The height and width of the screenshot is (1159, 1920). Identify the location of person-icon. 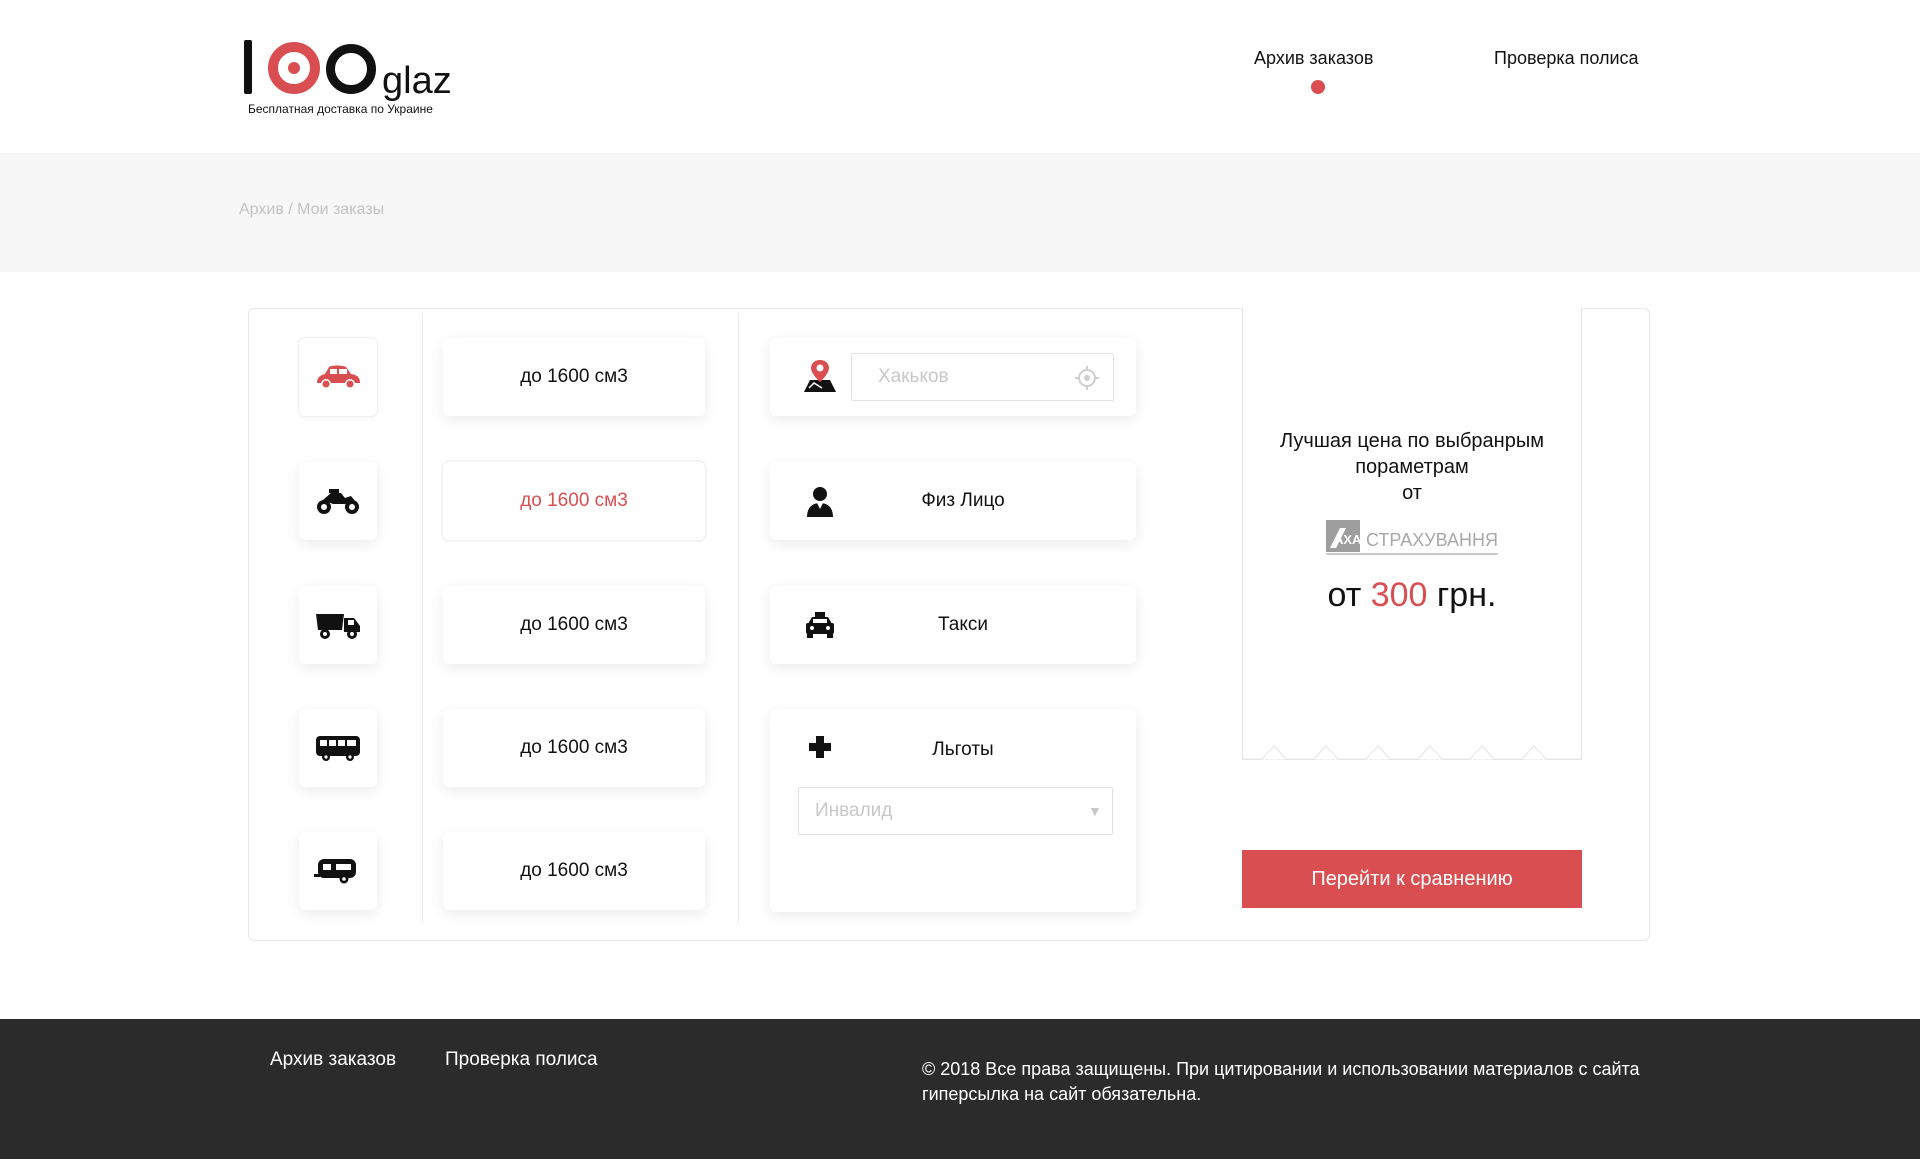
(820, 501).